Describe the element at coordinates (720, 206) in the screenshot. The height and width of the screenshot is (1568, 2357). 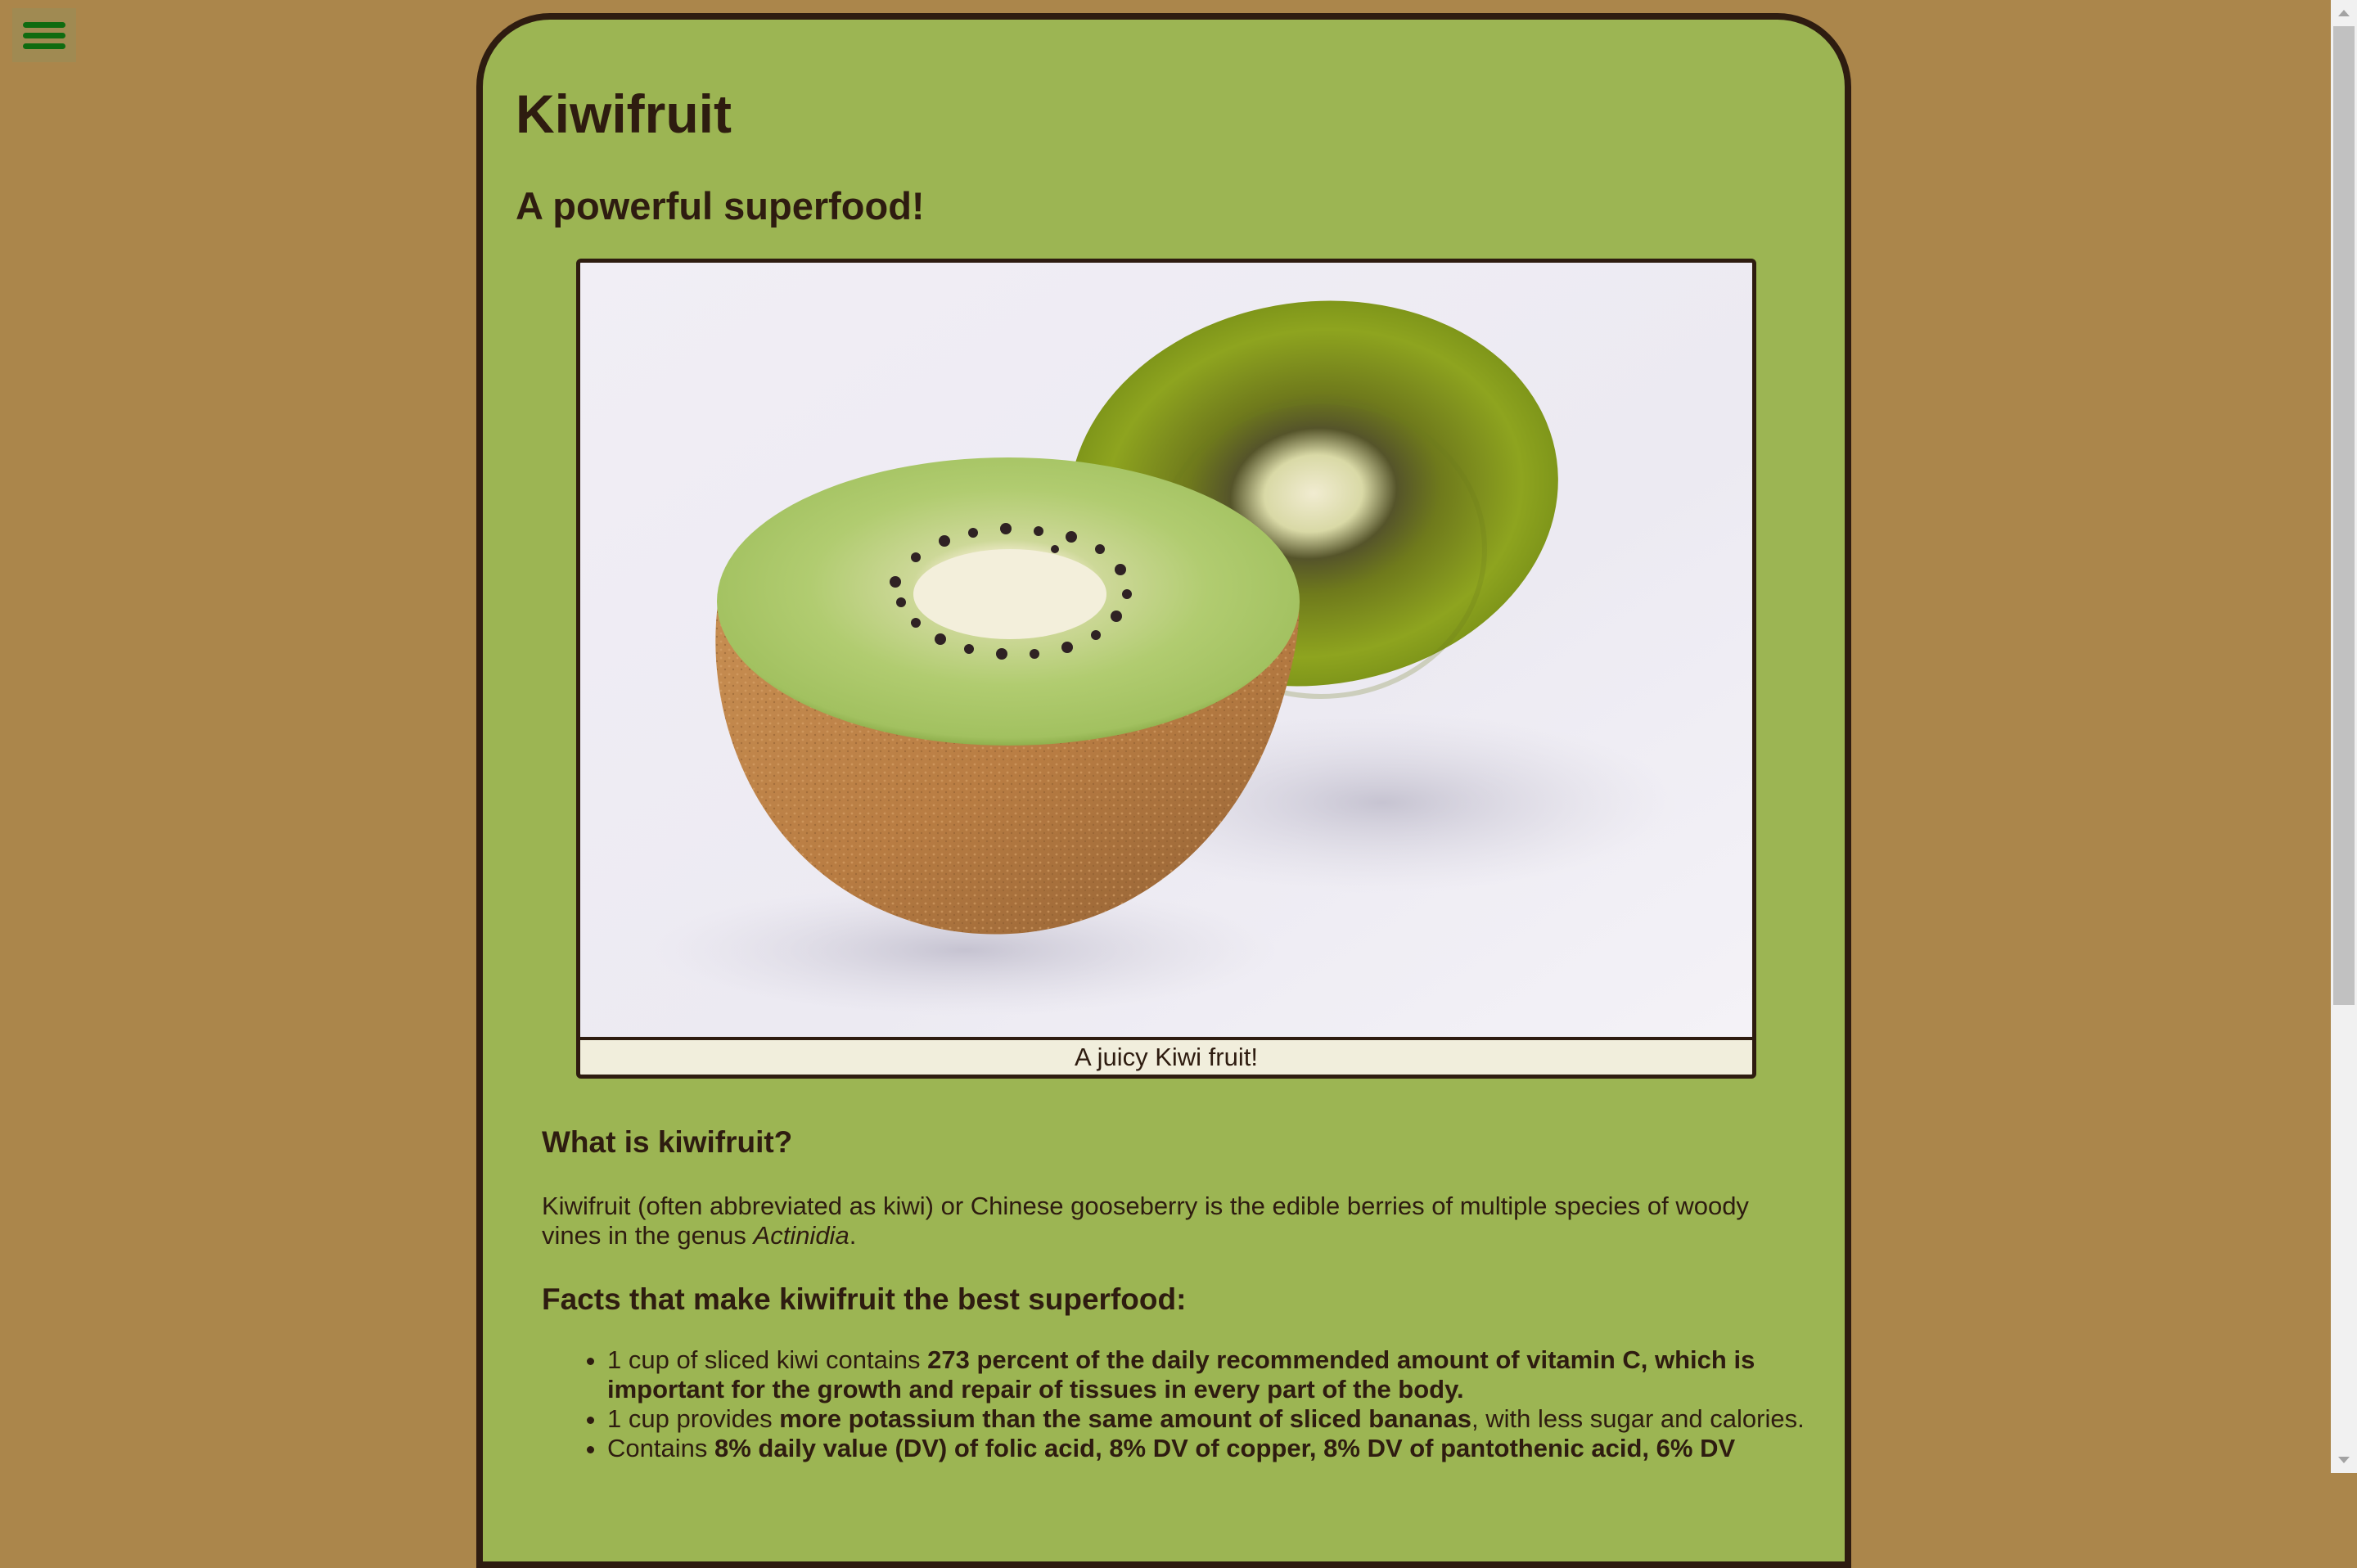
I see `page-subtitle: A powerful superfood!` at that location.